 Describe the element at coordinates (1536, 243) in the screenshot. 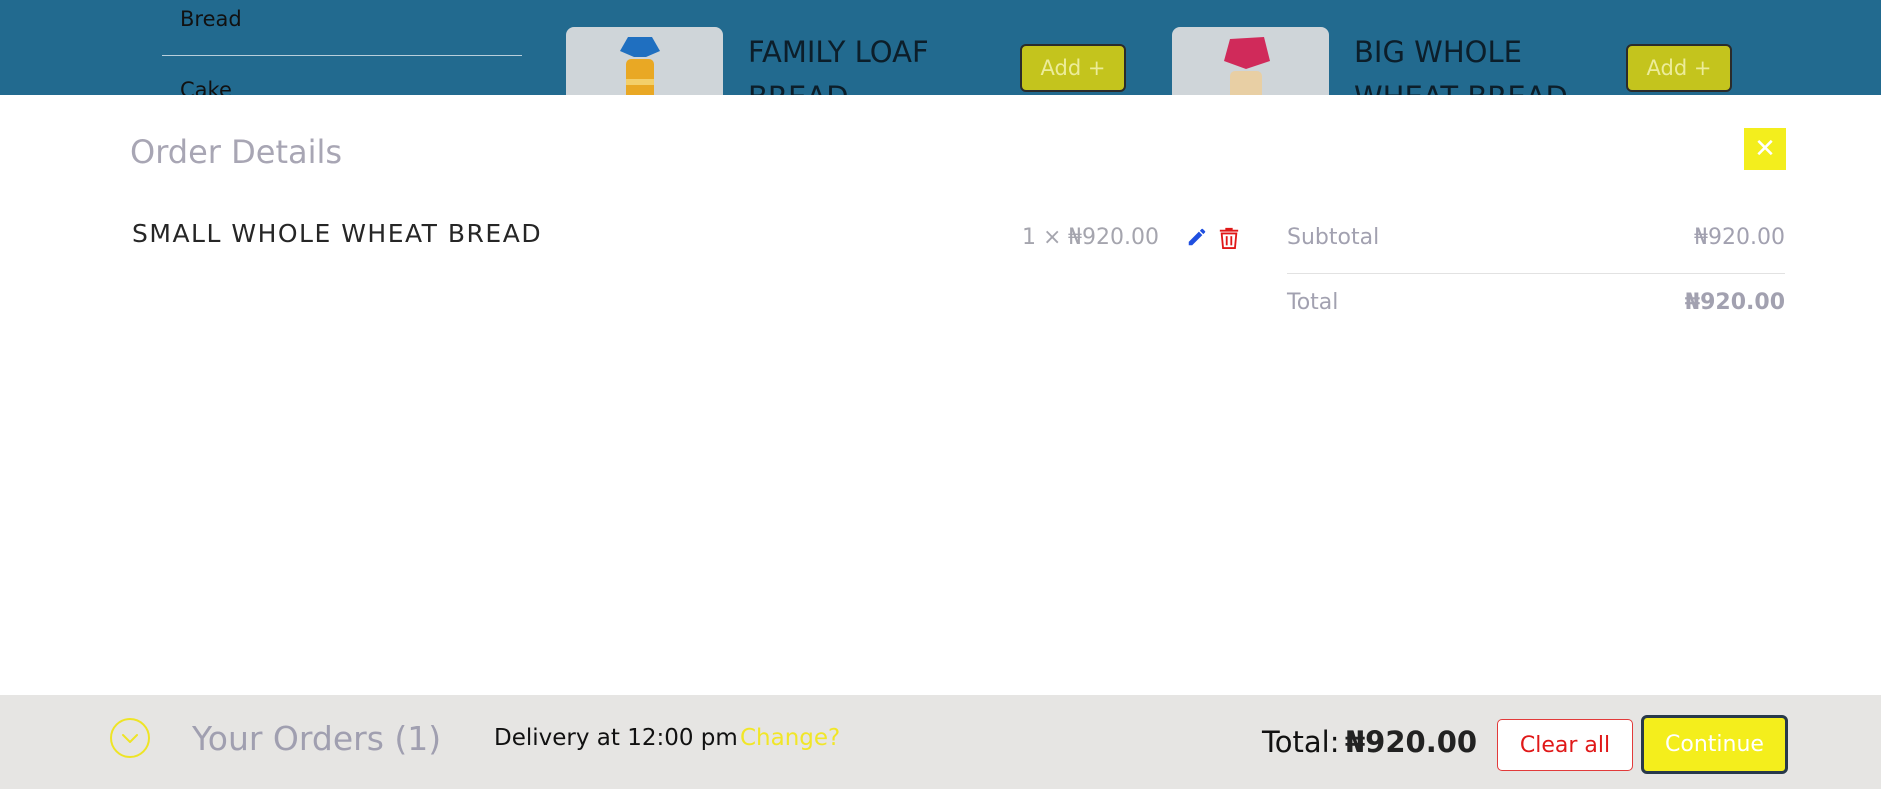

I see `subtotal-row: Subtotal ₦920.00` at that location.